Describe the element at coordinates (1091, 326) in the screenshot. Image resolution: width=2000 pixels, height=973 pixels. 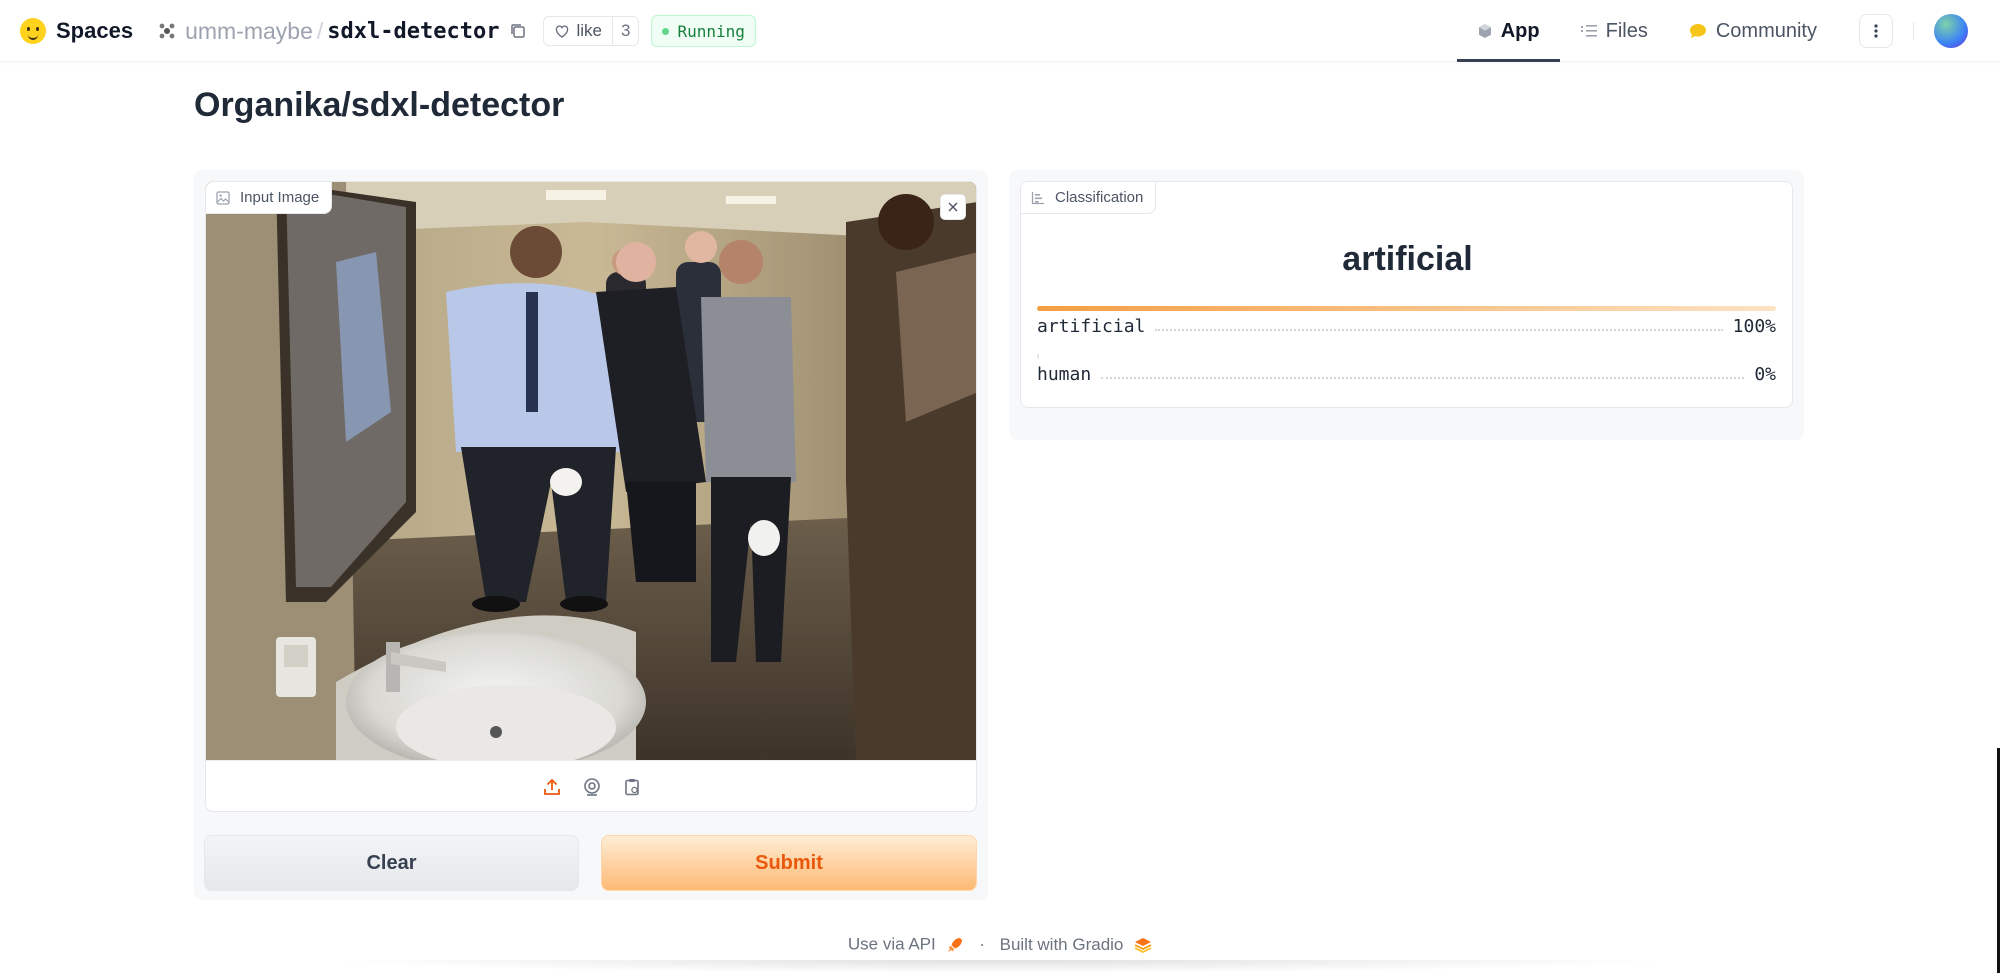
I see `confidence-label: artificial` at that location.